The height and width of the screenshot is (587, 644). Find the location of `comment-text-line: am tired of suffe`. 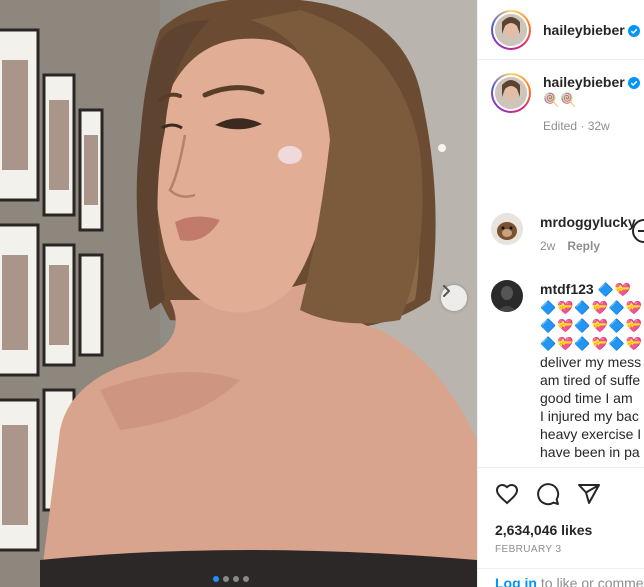

comment-text-line: am tired of suffe is located at coordinates (590, 380).